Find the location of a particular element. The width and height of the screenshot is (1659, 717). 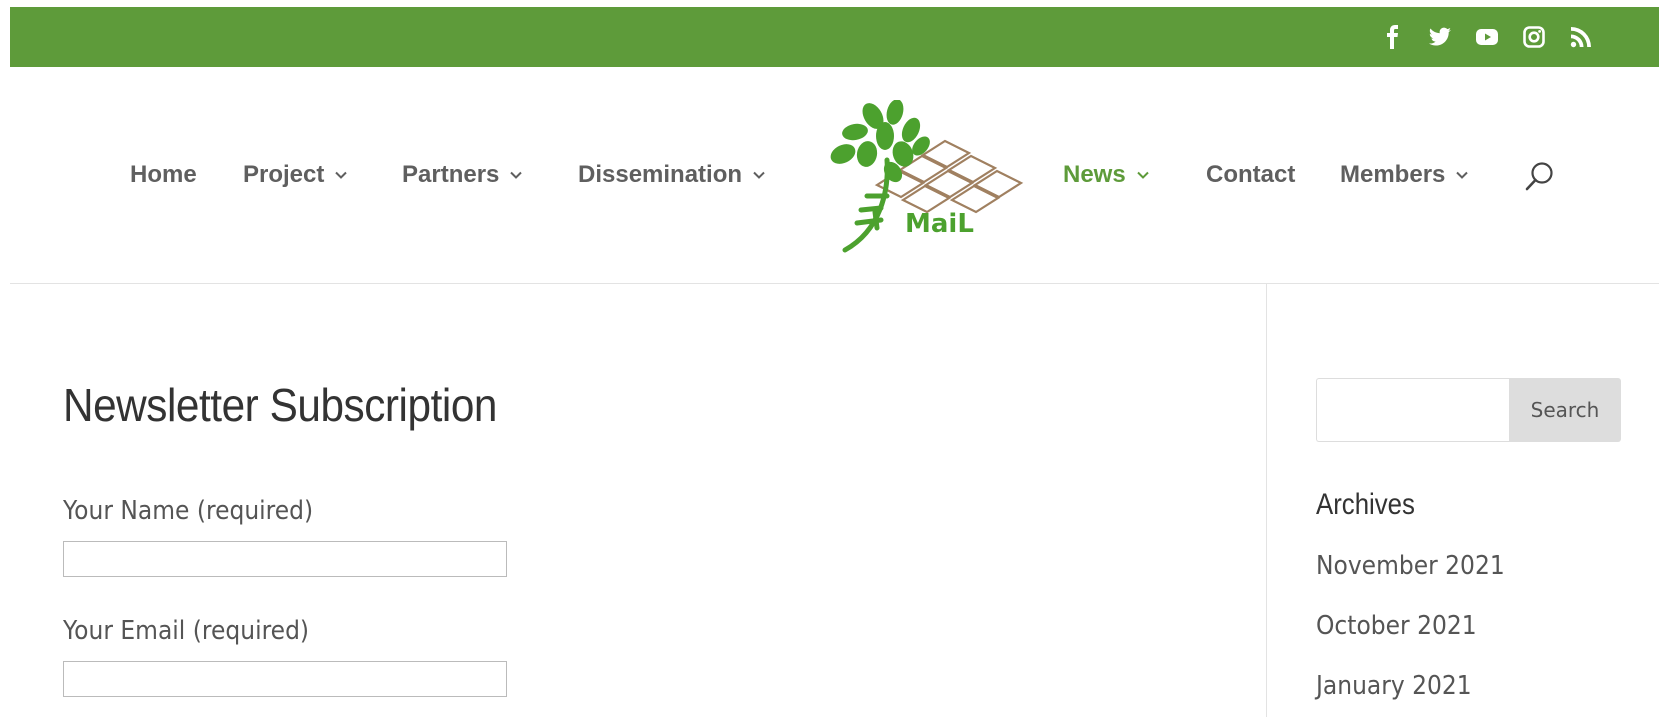

email-field-label: Your Email (required) is located at coordinates (186, 631).